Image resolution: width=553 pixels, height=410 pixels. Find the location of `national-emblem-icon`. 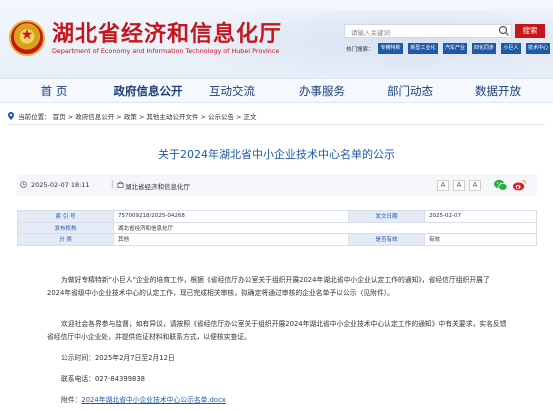

national-emblem-icon is located at coordinates (27, 38).